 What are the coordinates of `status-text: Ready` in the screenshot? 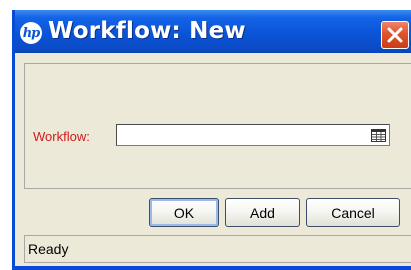 It's located at (48, 249).